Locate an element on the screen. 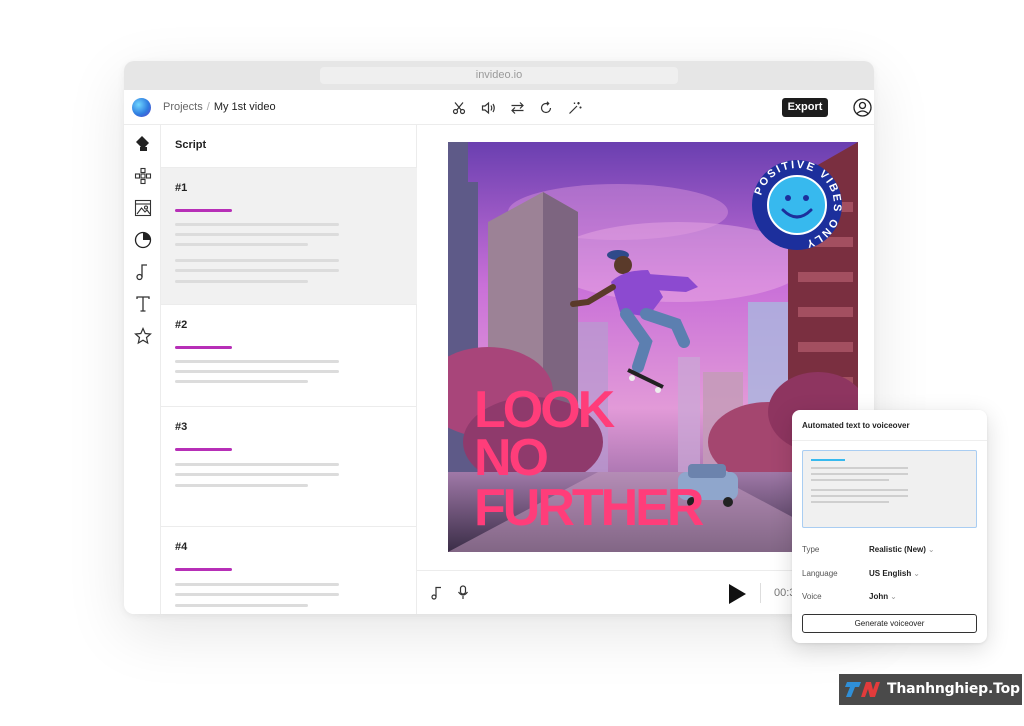 The image size is (1024, 726). scene-card-1: #1 is located at coordinates (289, 235).